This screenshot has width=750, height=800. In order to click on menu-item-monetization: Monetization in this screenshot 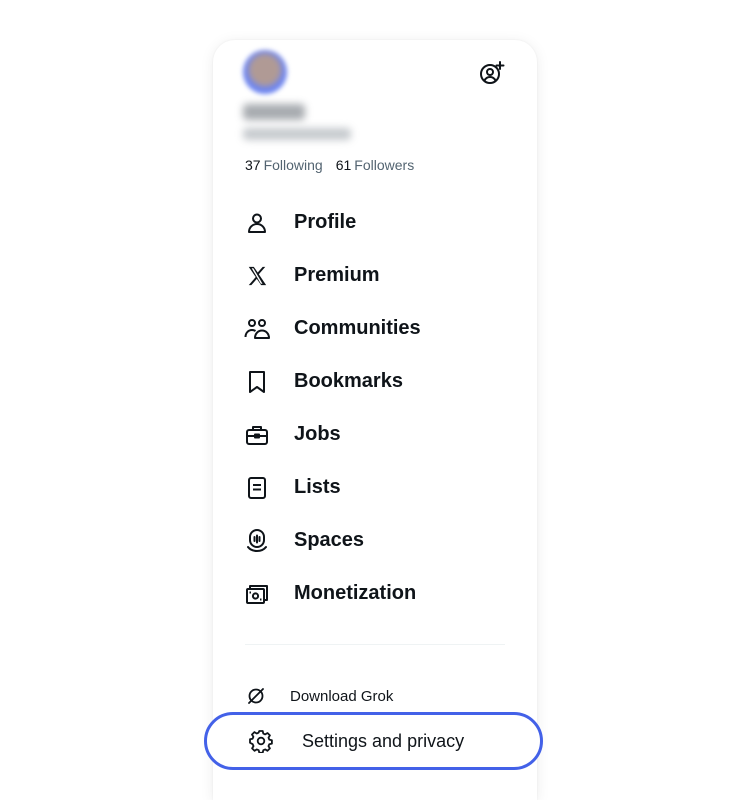, I will do `click(375, 593)`.